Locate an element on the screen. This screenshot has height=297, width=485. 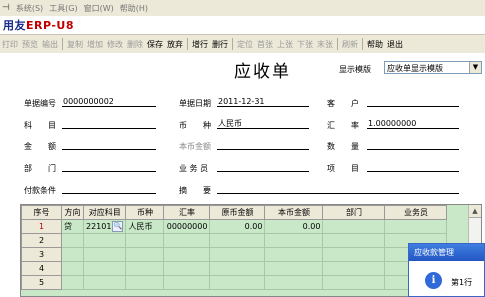
qty-field is located at coordinates (413, 145).